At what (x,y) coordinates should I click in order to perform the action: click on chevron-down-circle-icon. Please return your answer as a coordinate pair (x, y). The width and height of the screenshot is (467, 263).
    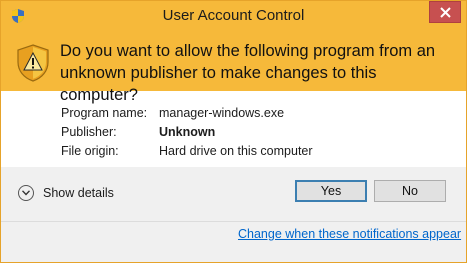
    Looking at the image, I should click on (26, 193).